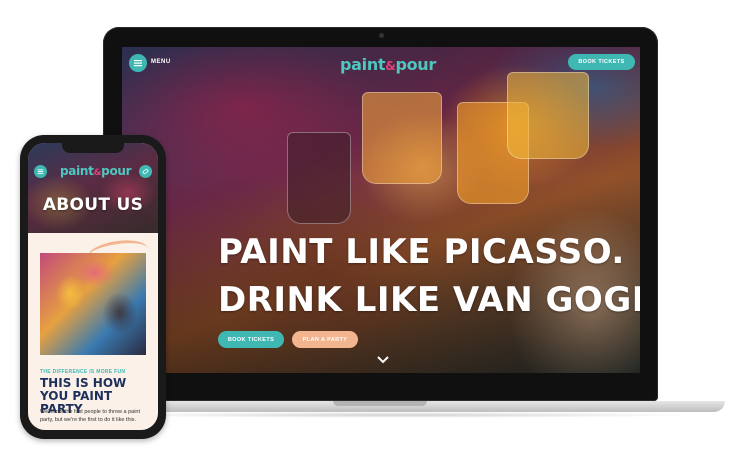 This screenshot has width=745, height=452. Describe the element at coordinates (381, 35) in the screenshot. I see `camera-icon` at that location.